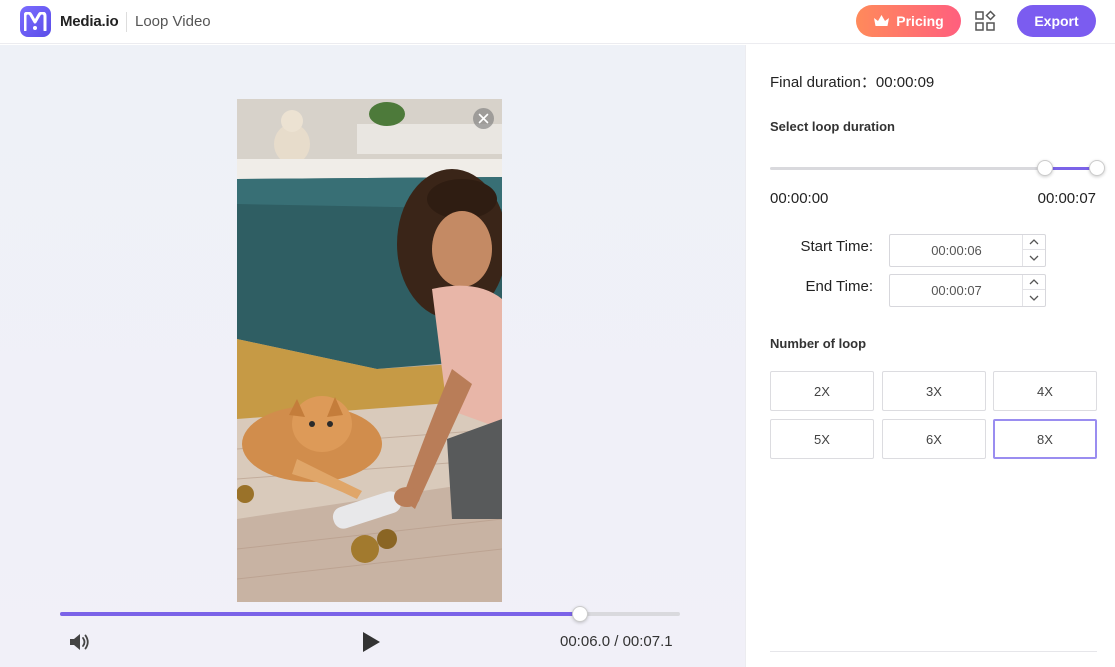  I want to click on end-time-spinner, so click(1033, 290).